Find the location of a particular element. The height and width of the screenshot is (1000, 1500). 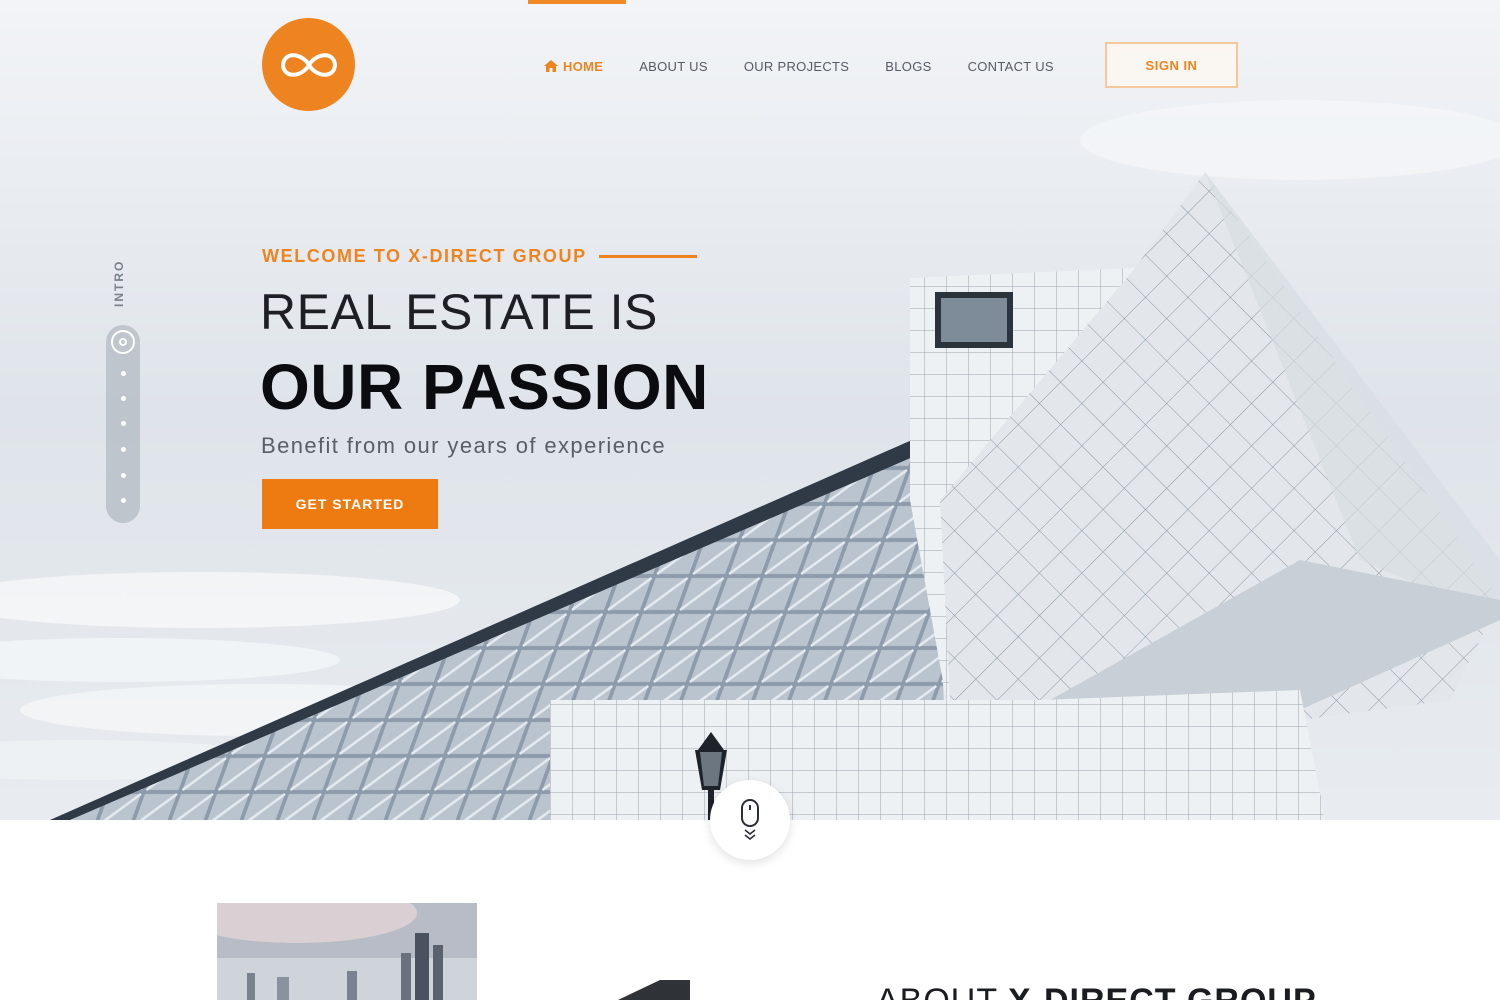

scroll-down-button is located at coordinates (750, 820).